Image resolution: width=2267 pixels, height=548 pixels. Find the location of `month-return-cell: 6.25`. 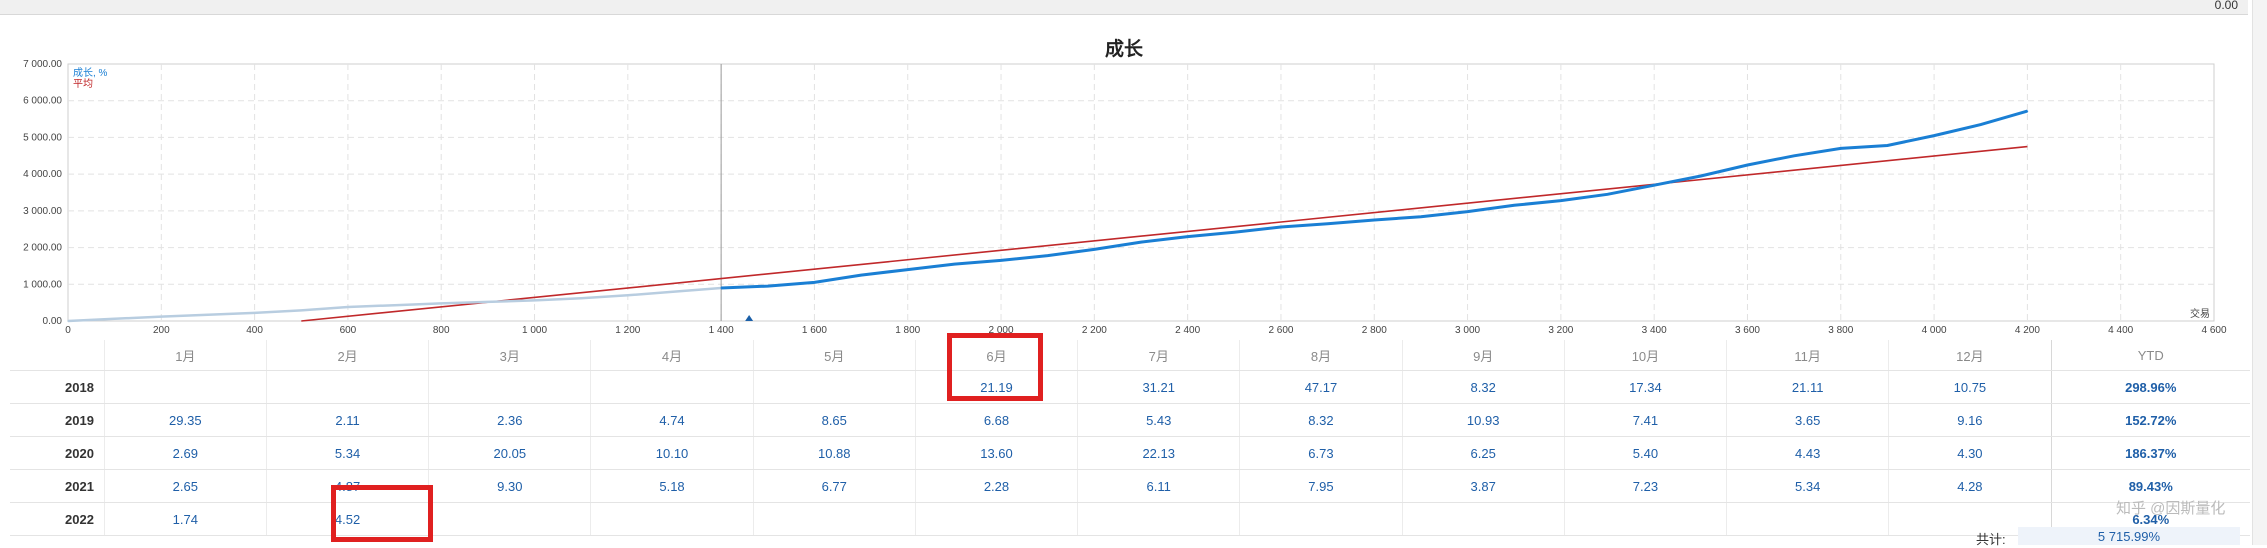

month-return-cell: 6.25 is located at coordinates (1483, 453).